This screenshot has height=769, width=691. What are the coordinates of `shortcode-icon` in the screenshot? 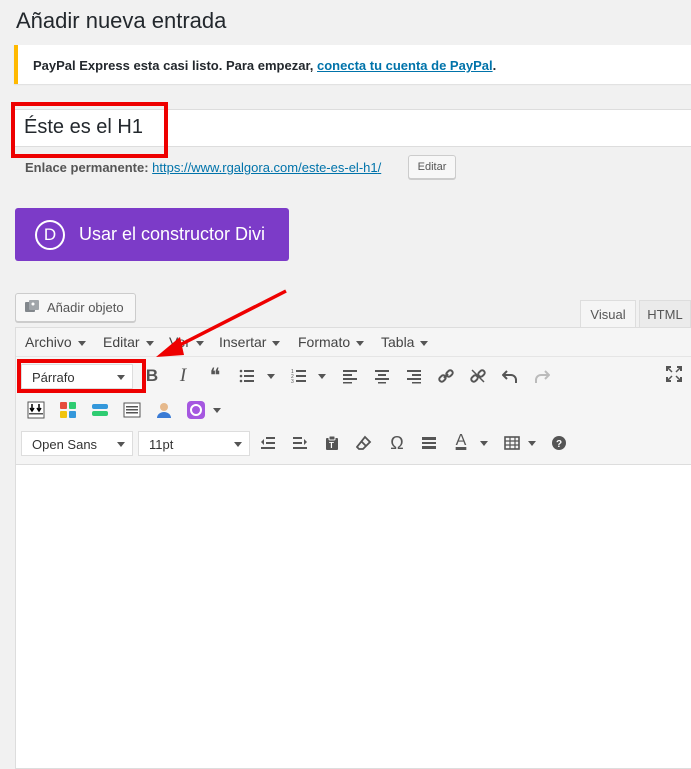 It's located at (196, 409).